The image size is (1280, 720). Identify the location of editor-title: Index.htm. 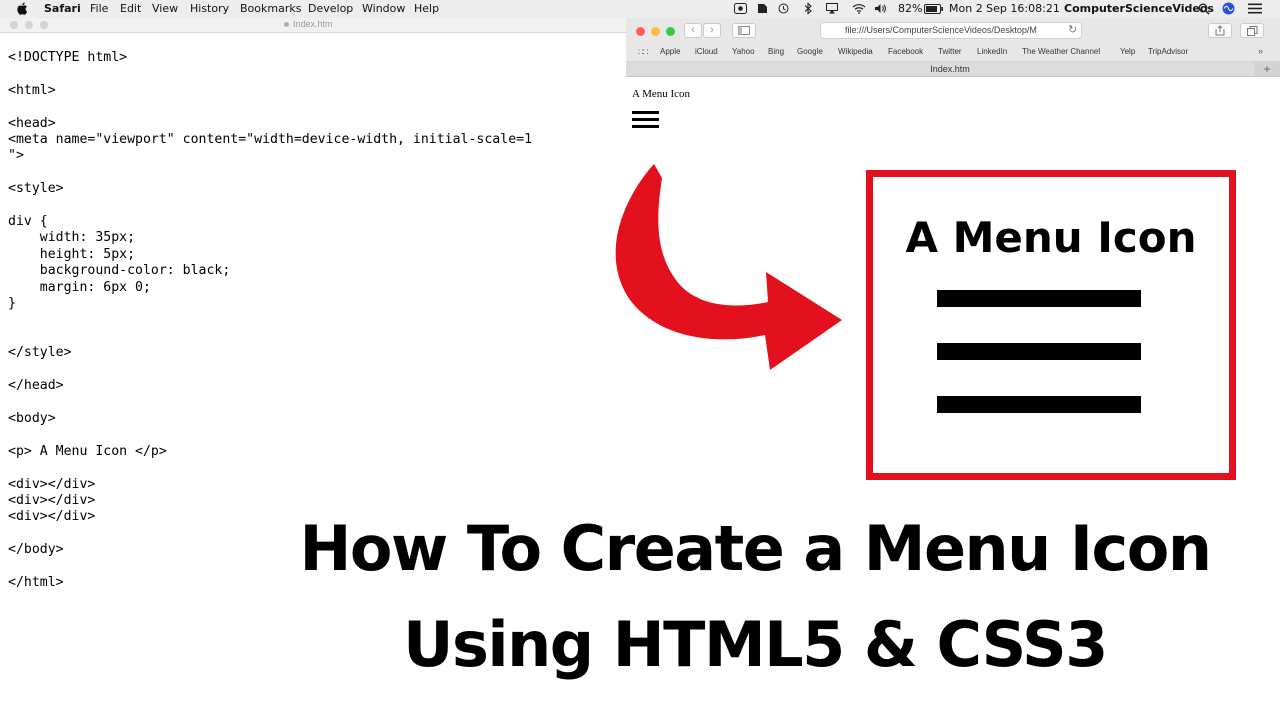
(308, 24).